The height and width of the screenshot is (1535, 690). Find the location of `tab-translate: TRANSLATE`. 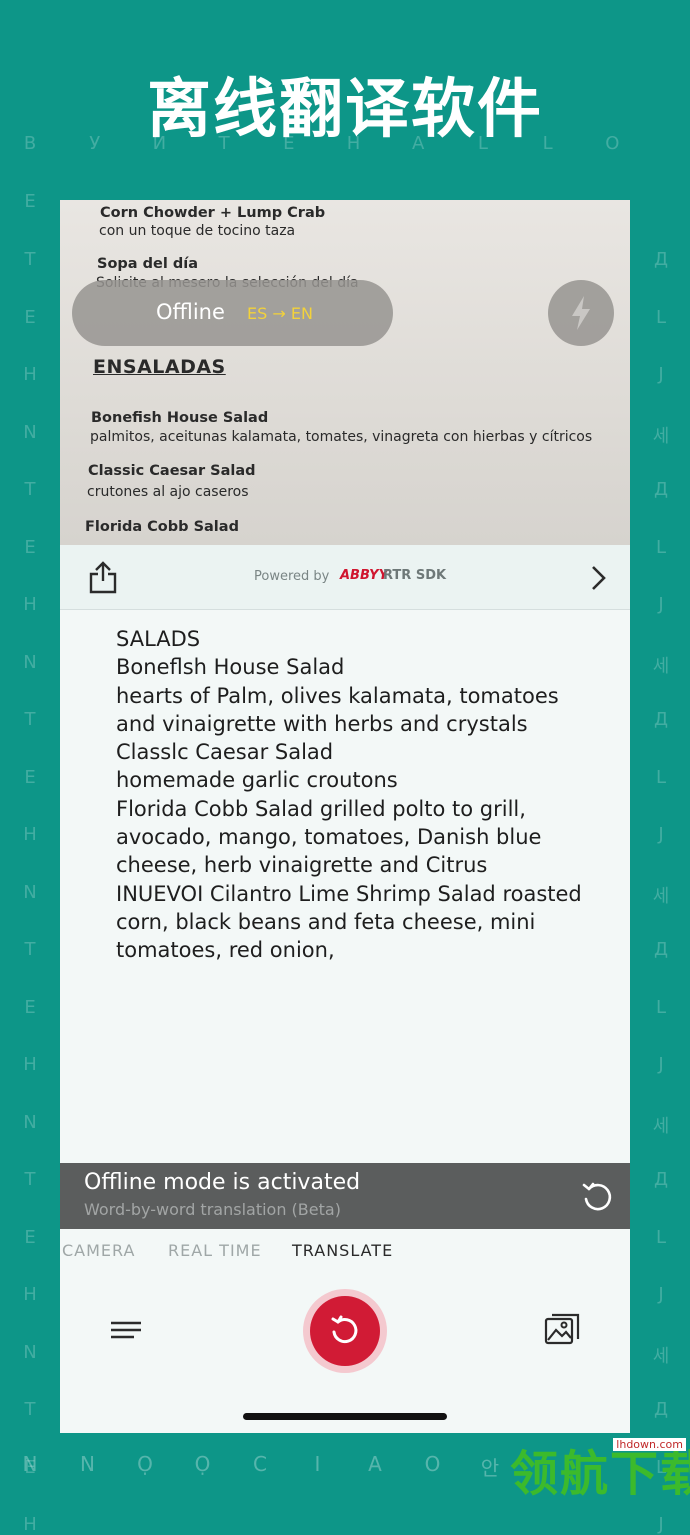

tab-translate: TRANSLATE is located at coordinates (342, 1250).